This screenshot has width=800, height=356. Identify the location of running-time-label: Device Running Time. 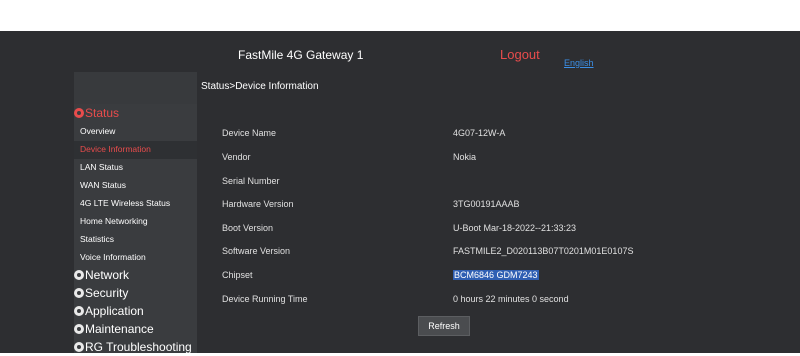
(265, 299).